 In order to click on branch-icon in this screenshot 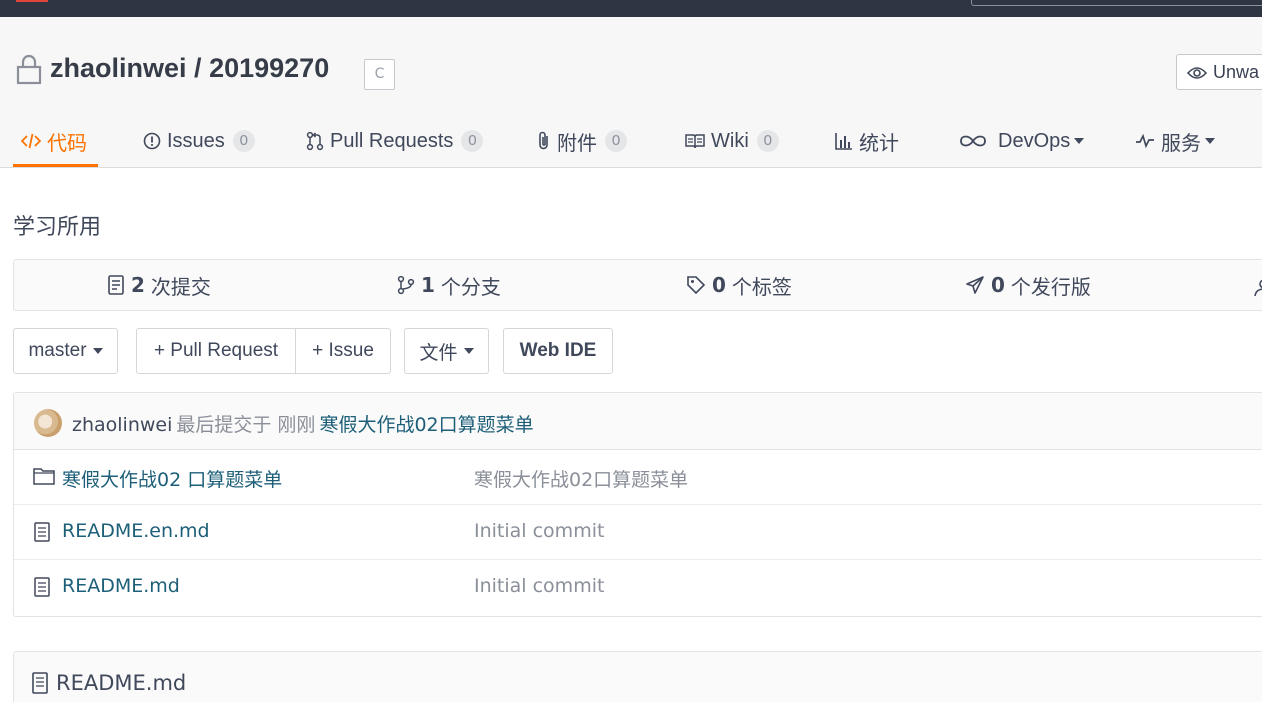, I will do `click(406, 285)`.